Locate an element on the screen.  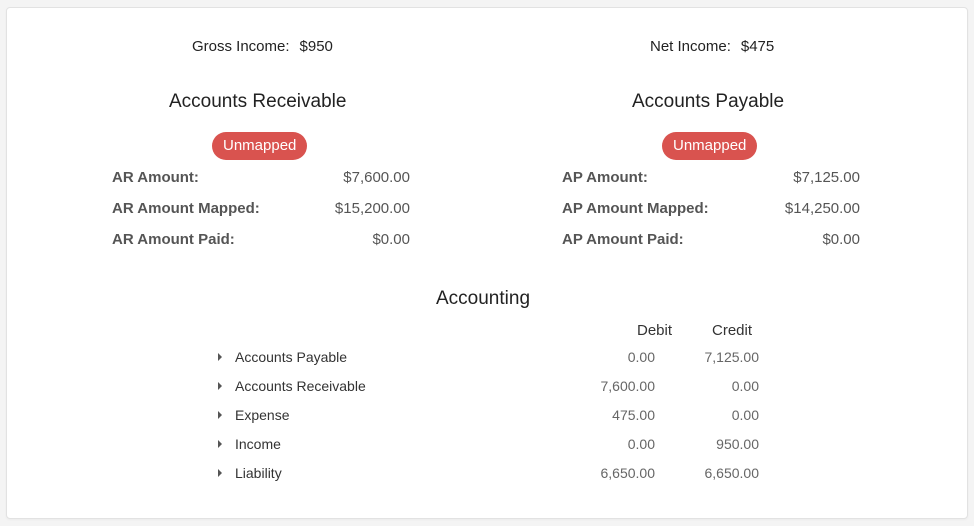
account-debit: 475.00 is located at coordinates (633, 415).